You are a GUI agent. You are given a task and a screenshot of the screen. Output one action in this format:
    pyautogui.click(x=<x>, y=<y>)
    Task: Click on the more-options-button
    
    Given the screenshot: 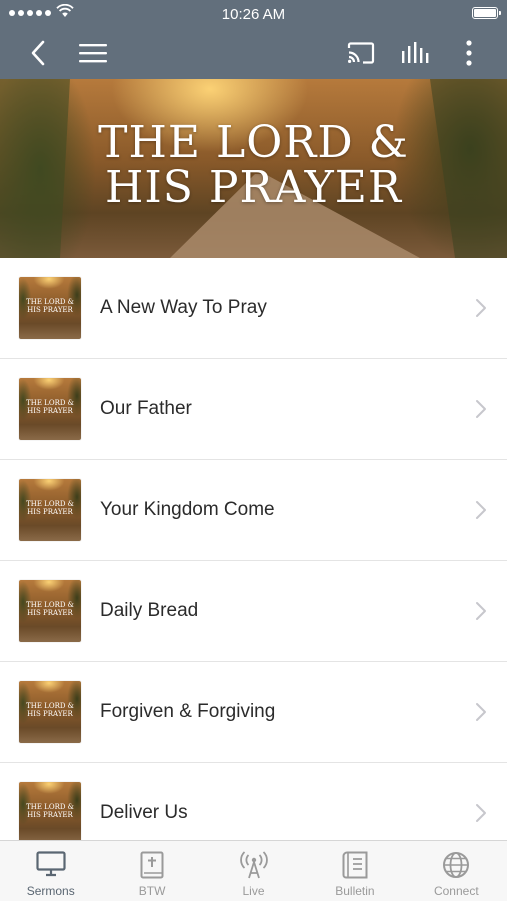 What is the action you would take?
    pyautogui.click(x=469, y=52)
    